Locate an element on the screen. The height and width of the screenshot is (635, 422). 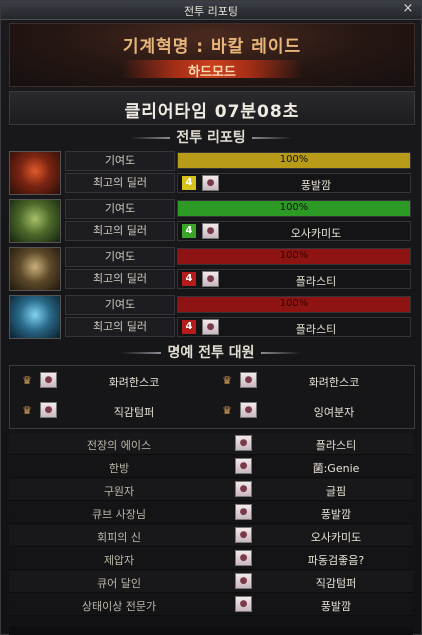
award-winner: 플라스티 is located at coordinates (336, 445).